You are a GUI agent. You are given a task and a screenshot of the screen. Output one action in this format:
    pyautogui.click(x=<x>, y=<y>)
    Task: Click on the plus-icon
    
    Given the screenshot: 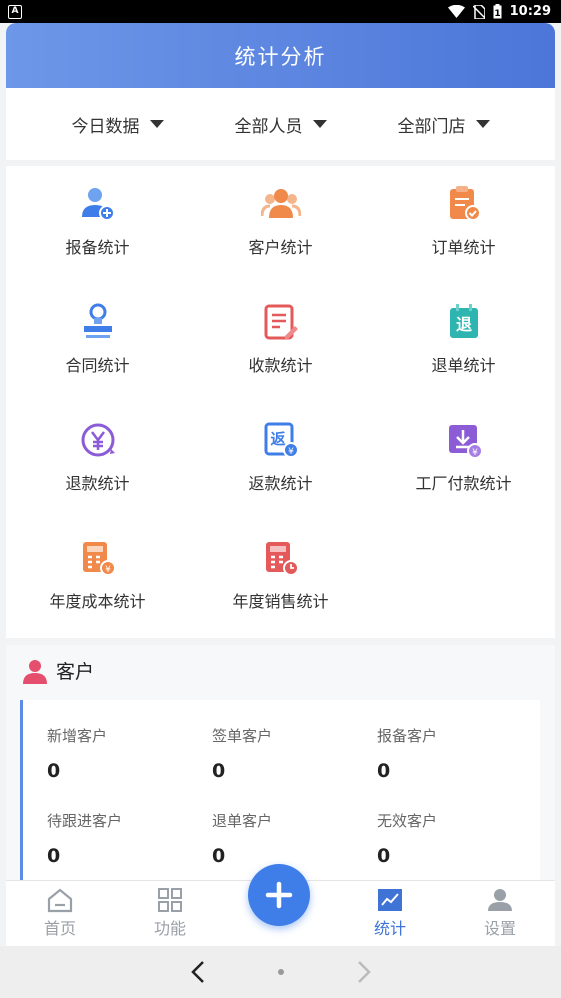 What is the action you would take?
    pyautogui.click(x=279, y=895)
    